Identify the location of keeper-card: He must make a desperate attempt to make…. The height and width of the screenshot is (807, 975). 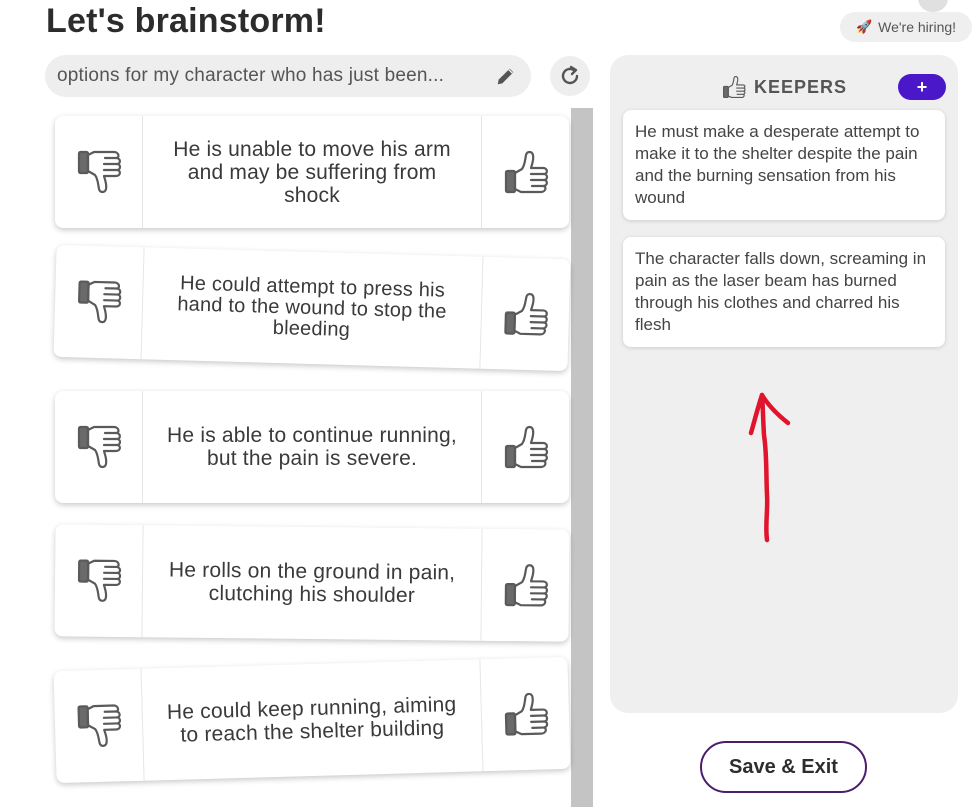
(784, 165).